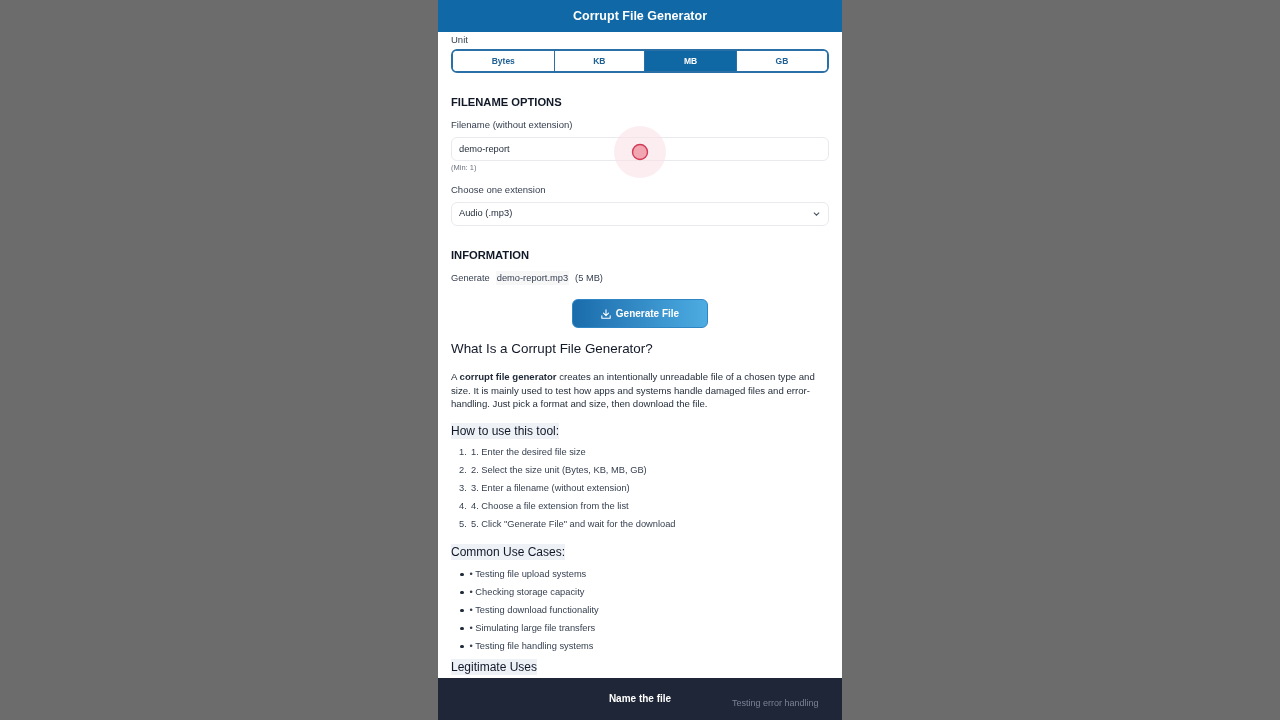 This screenshot has width=1280, height=720. I want to click on generate-button: Generate File, so click(640, 313).